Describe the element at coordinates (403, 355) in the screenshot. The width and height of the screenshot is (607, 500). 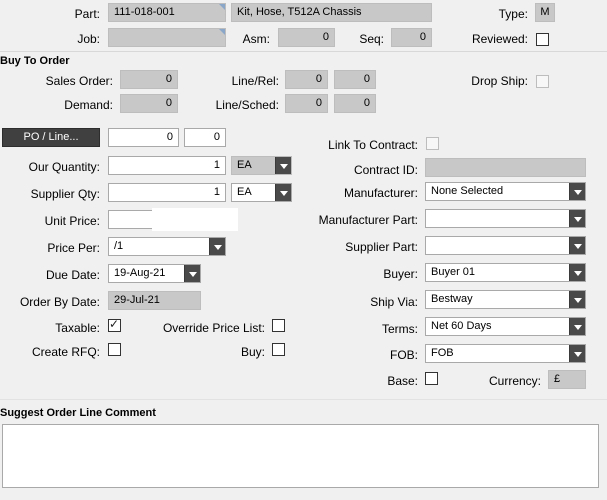
I see `fob-label: FOB:` at that location.